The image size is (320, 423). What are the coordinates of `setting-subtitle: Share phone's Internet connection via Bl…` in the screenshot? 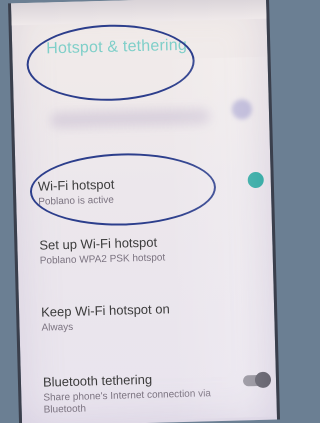 It's located at (127, 402).